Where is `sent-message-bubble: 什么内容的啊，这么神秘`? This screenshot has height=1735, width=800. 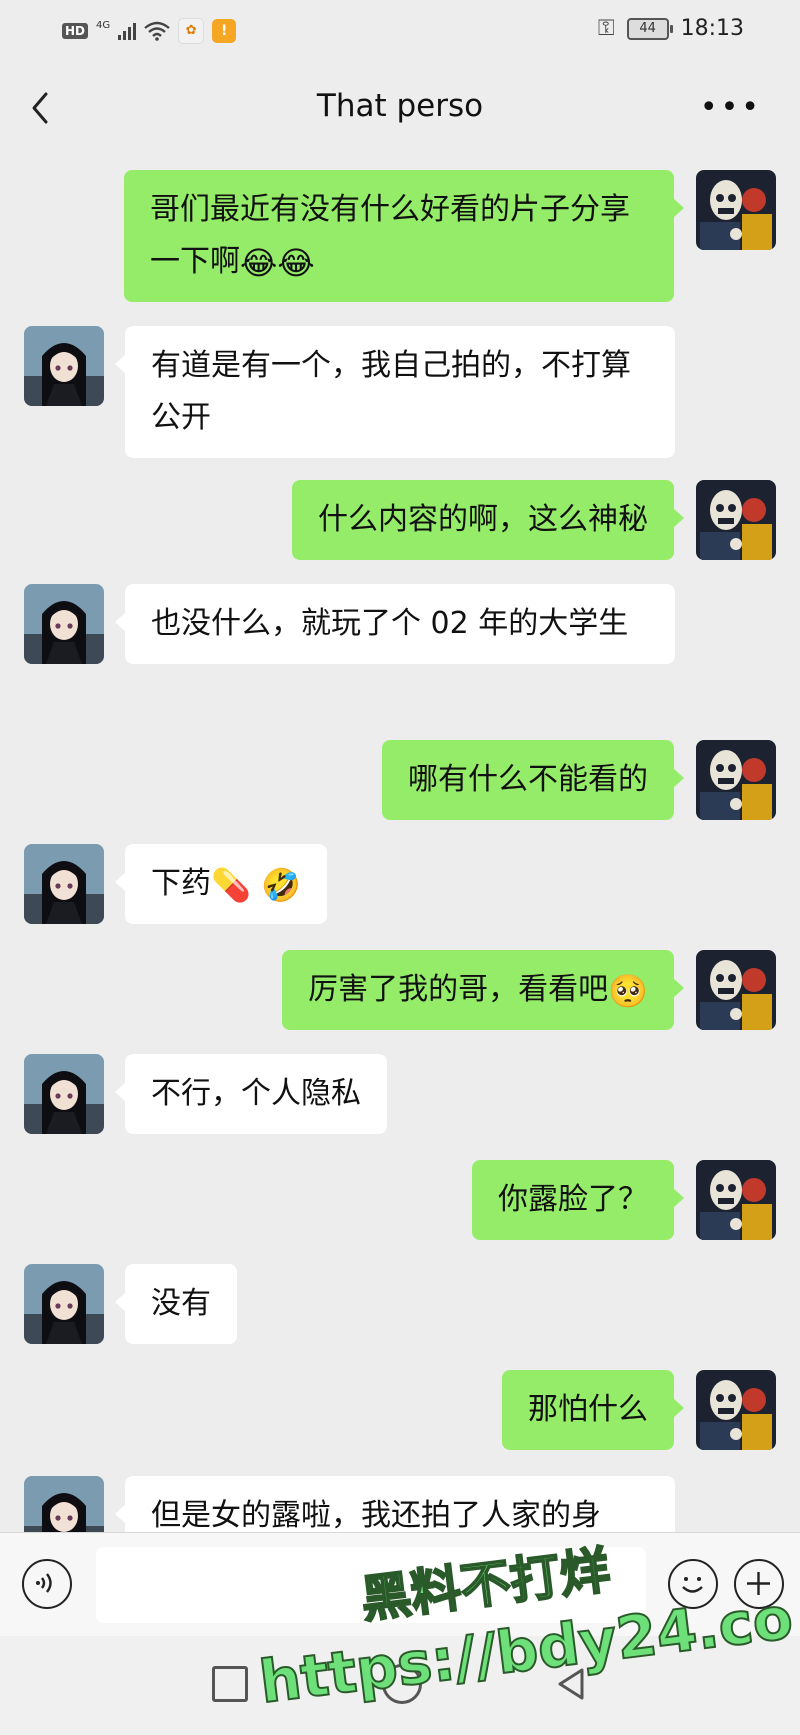 sent-message-bubble: 什么内容的啊，这么神秘 is located at coordinates (488, 520).